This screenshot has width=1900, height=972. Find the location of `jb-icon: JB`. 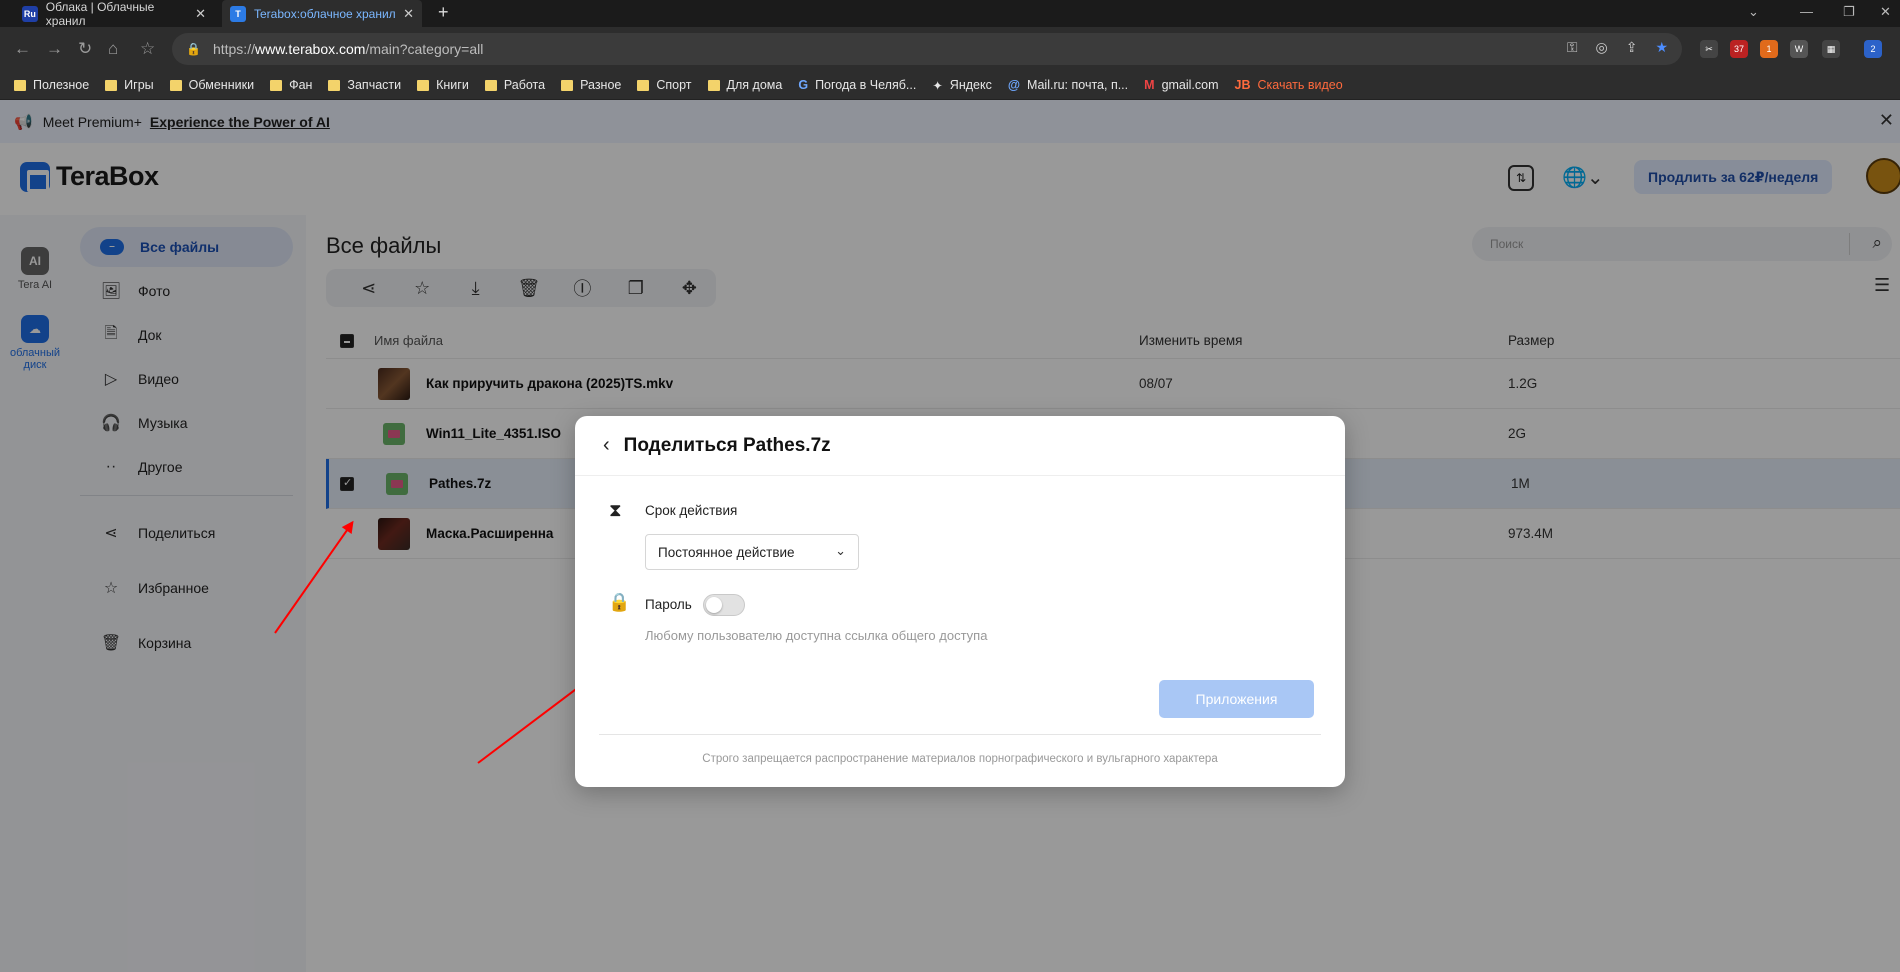

jb-icon: JB is located at coordinates (1242, 85).